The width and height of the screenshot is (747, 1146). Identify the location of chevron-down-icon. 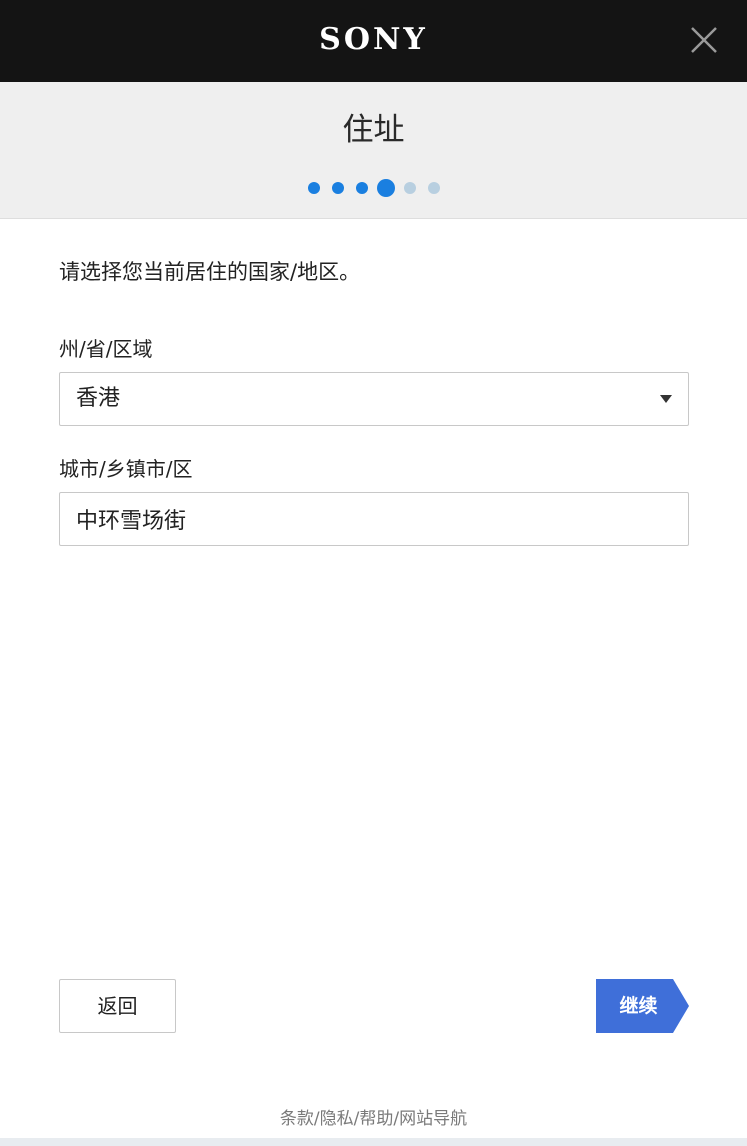
(666, 399).